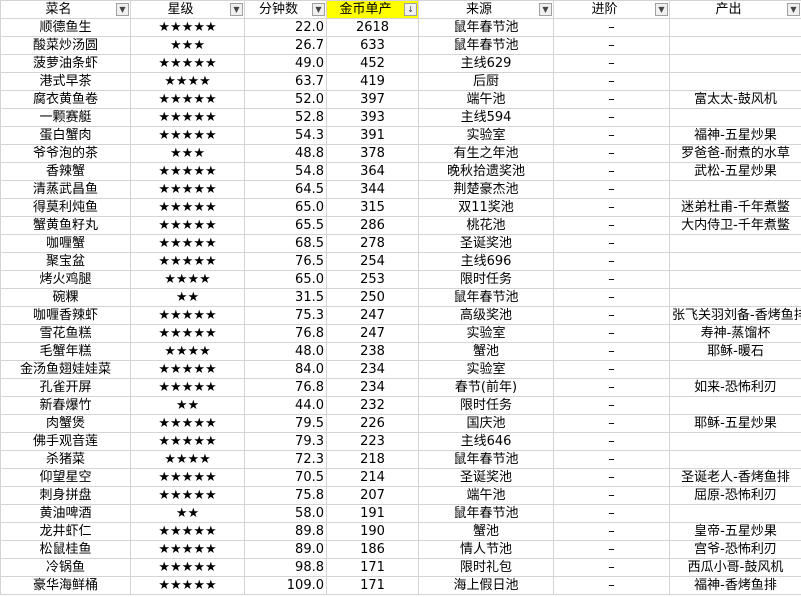 This screenshot has height=597, width=801. What do you see at coordinates (372, 207) in the screenshot?
I see `gold-per-unit-cell: 315` at bounding box center [372, 207].